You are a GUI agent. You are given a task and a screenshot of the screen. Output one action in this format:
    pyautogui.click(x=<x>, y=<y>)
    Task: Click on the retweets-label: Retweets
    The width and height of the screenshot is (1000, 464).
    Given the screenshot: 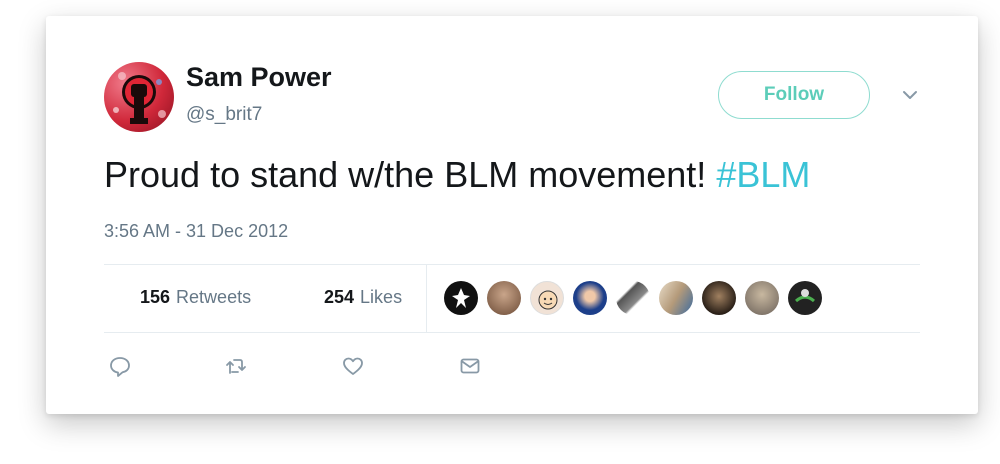 What is the action you would take?
    pyautogui.click(x=214, y=297)
    